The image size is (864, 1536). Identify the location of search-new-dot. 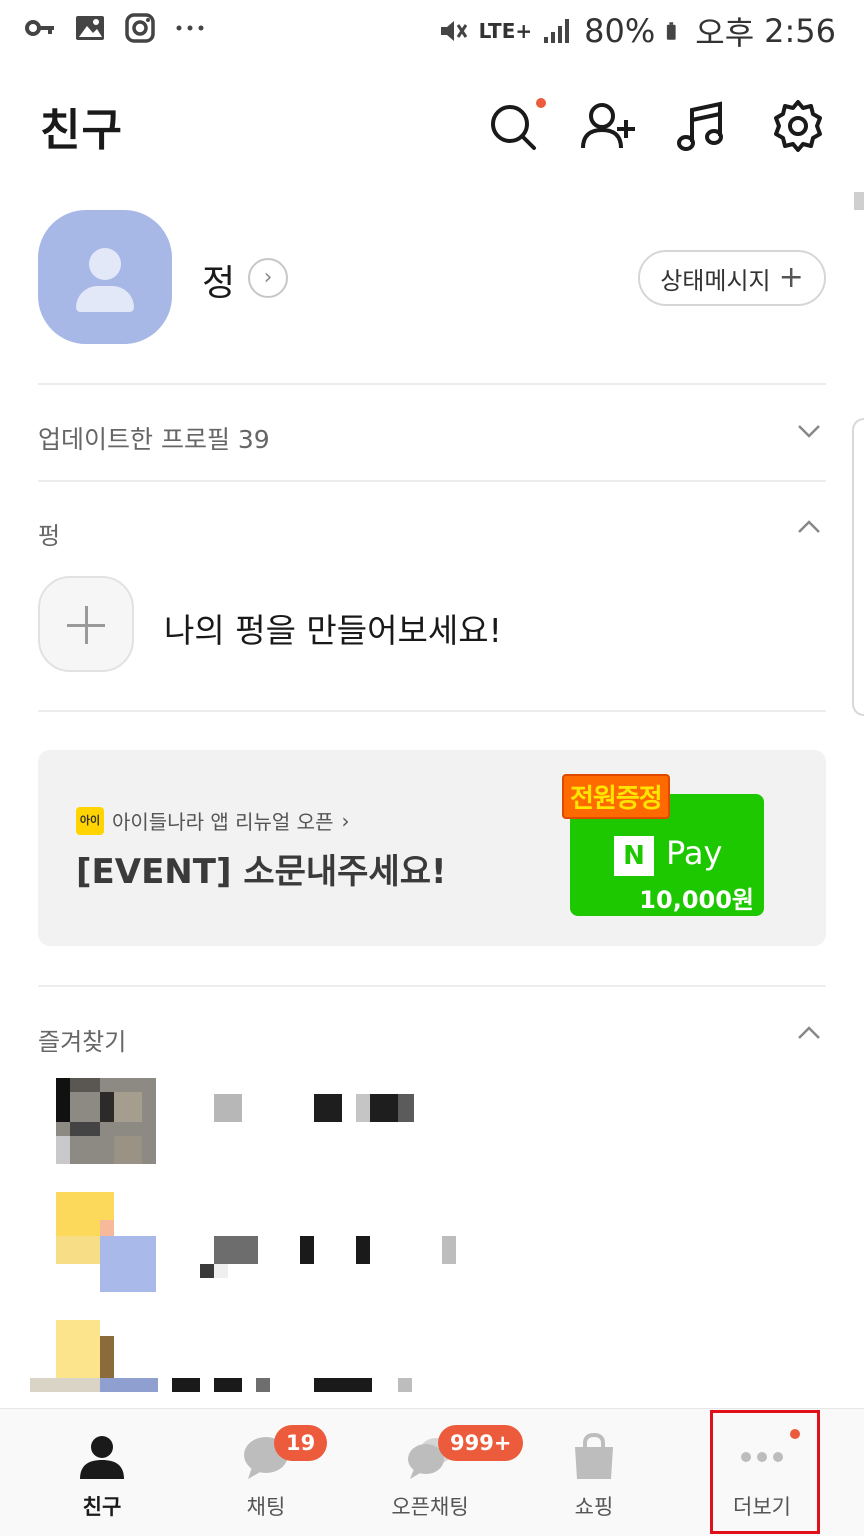
(541, 103).